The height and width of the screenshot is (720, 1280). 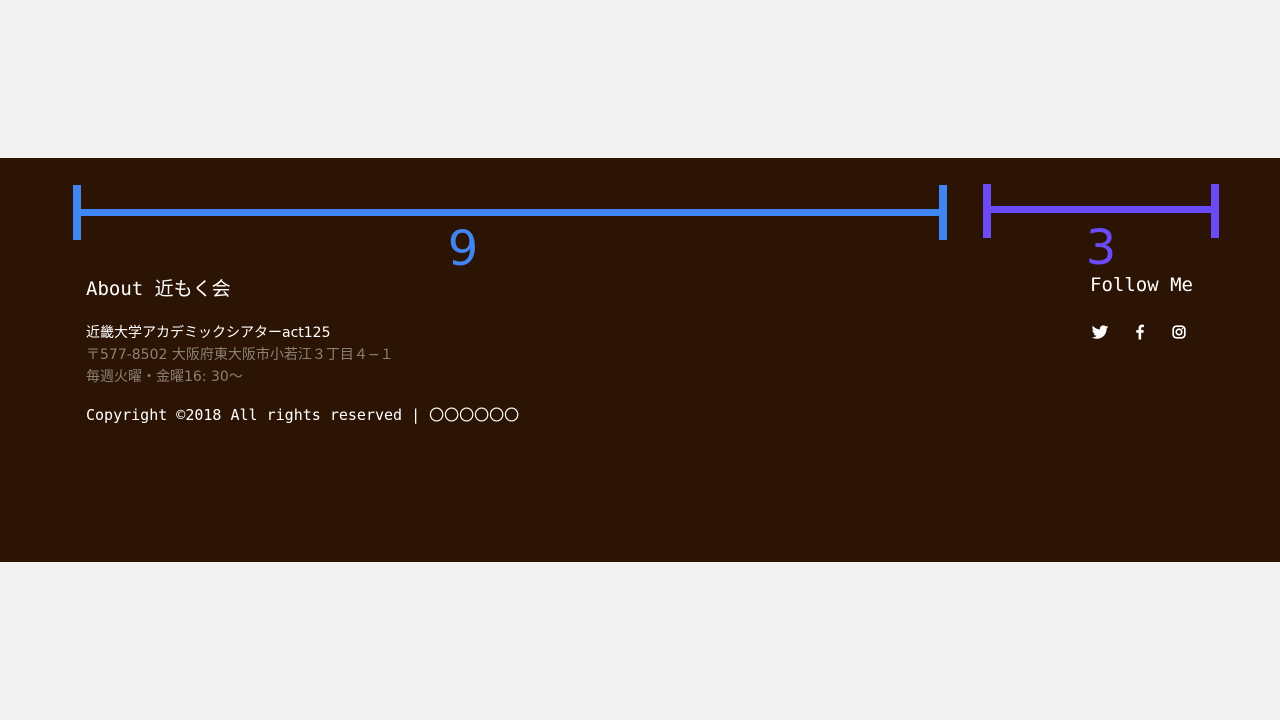 What do you see at coordinates (240, 355) in the screenshot?
I see `postal-address: 〒577-8502 大阪府東大阪市小若江３丁目４−１` at bounding box center [240, 355].